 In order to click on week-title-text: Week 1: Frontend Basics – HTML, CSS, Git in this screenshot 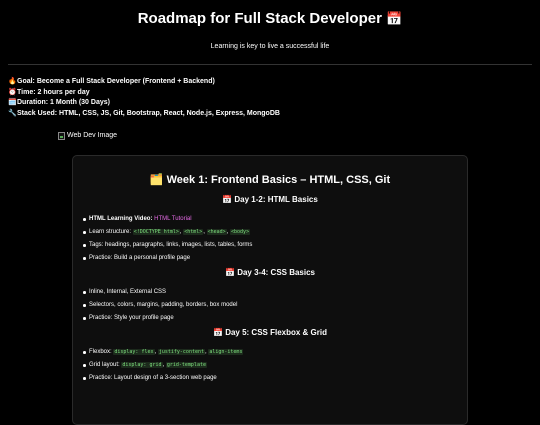, I will do `click(278, 180)`.